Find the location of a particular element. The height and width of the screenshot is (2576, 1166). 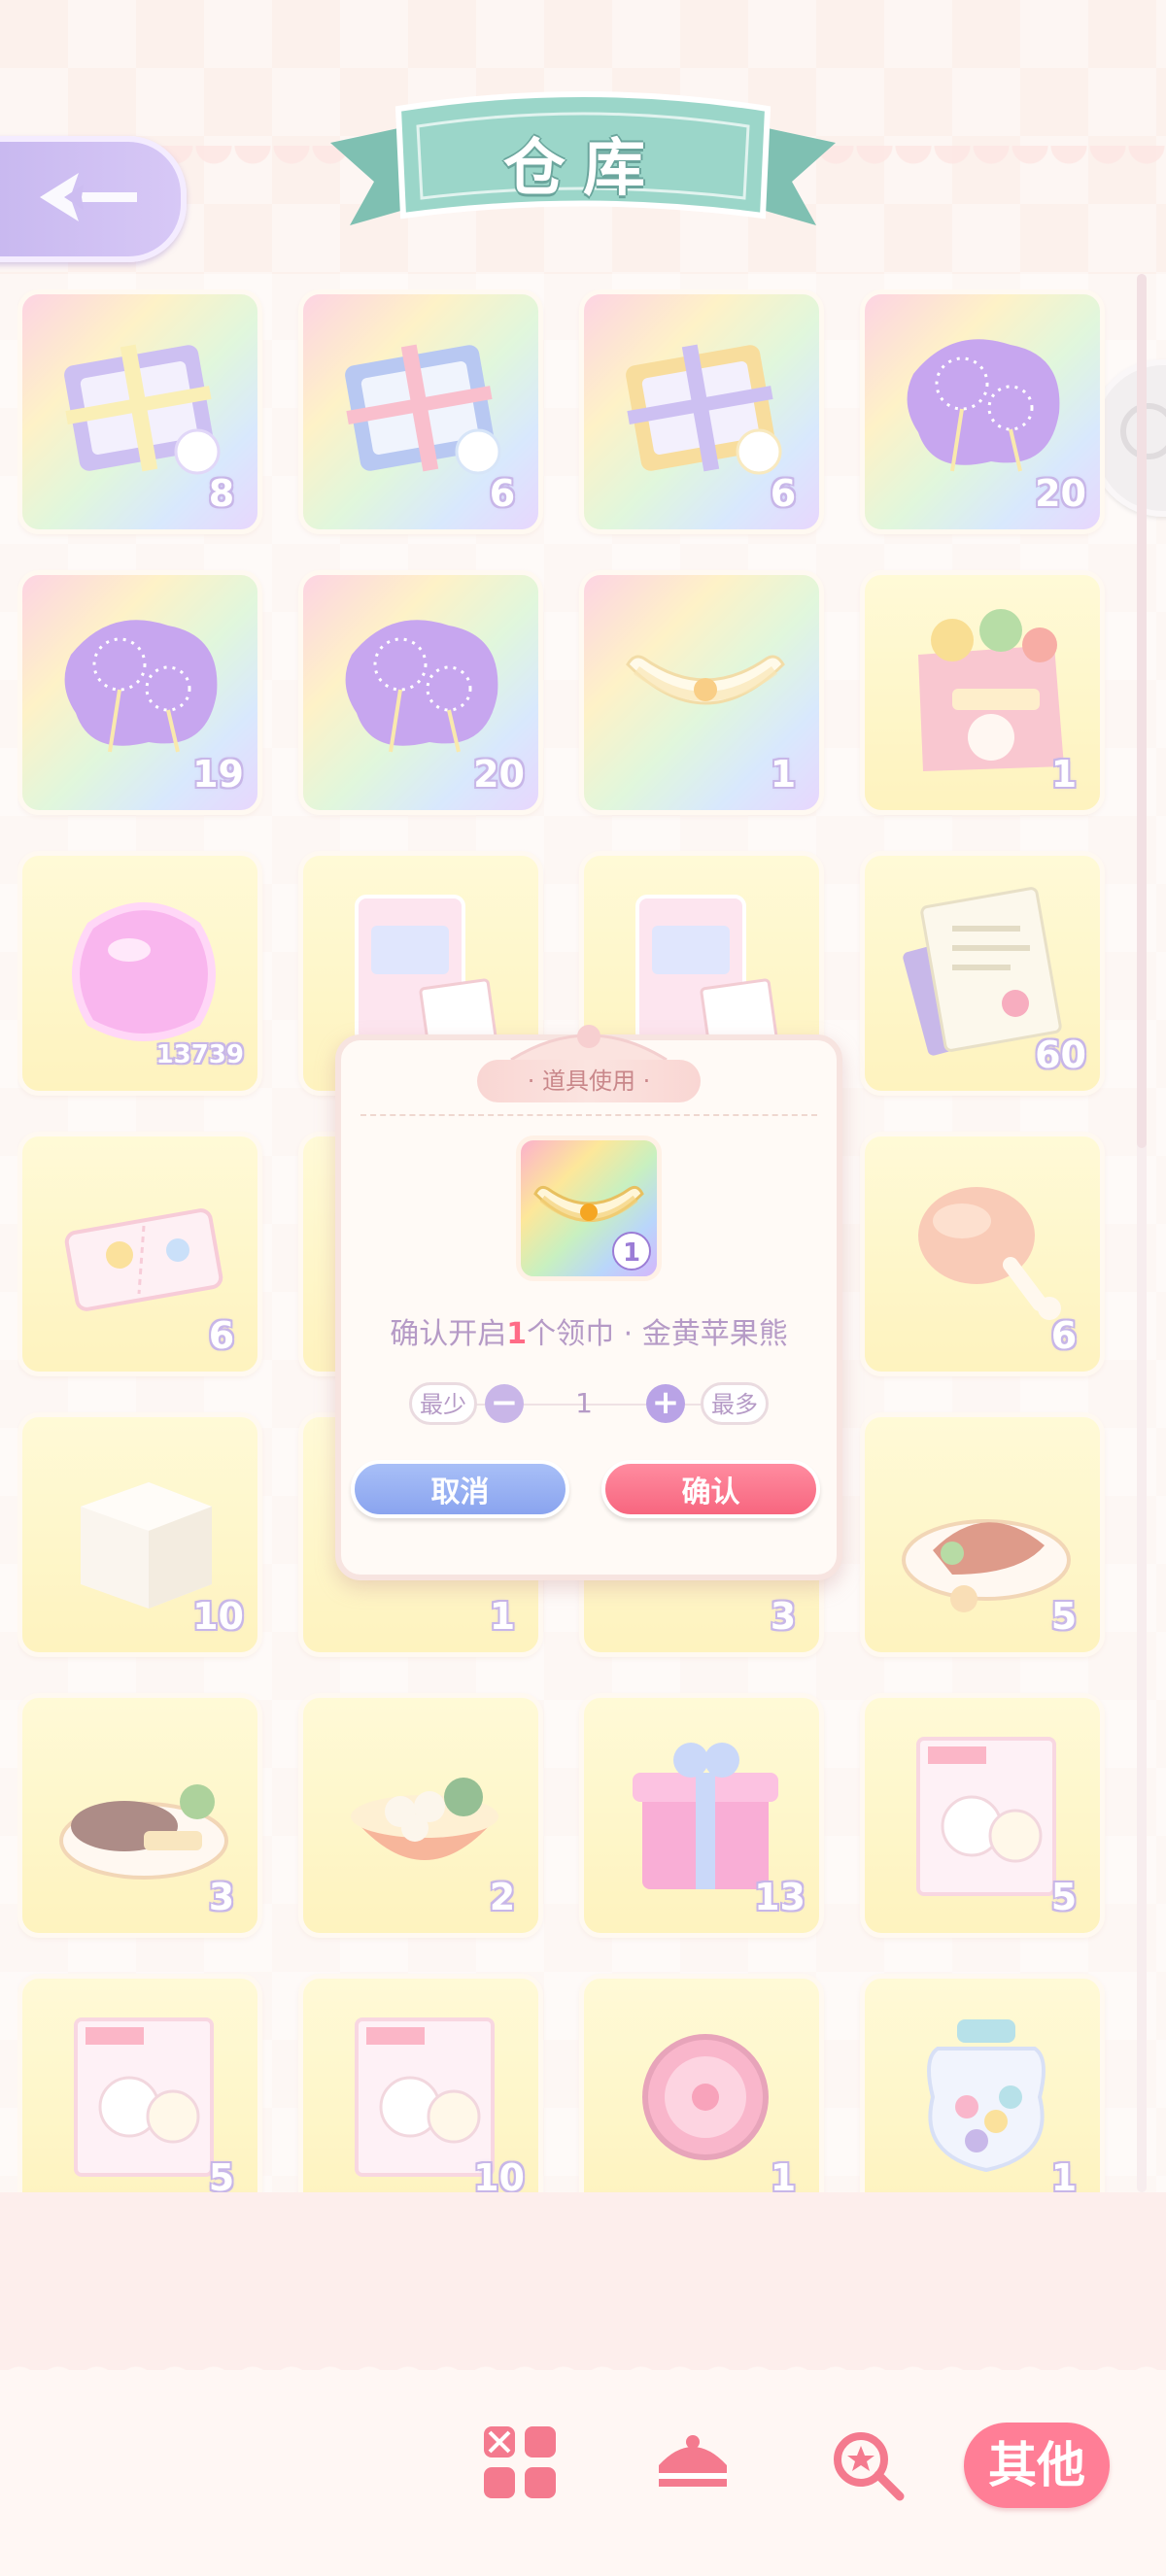

quantity-value: 1 is located at coordinates (584, 1403).